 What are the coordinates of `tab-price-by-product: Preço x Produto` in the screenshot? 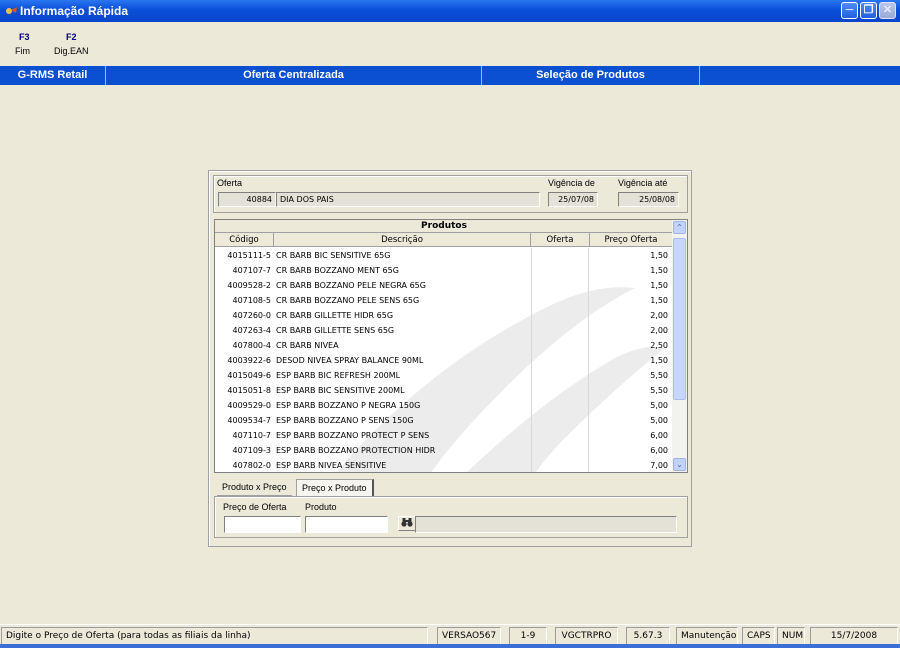 It's located at (335, 487).